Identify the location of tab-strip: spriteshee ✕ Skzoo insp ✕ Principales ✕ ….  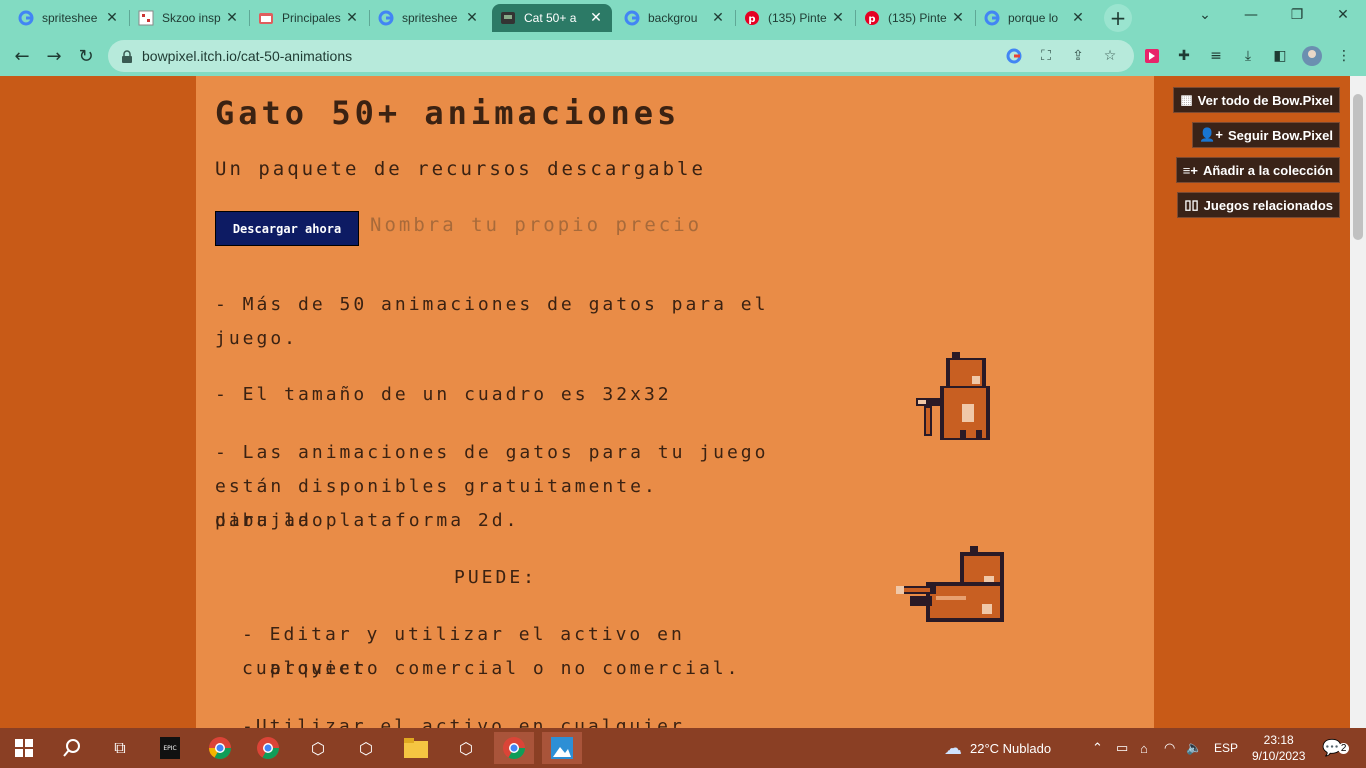
(683, 18).